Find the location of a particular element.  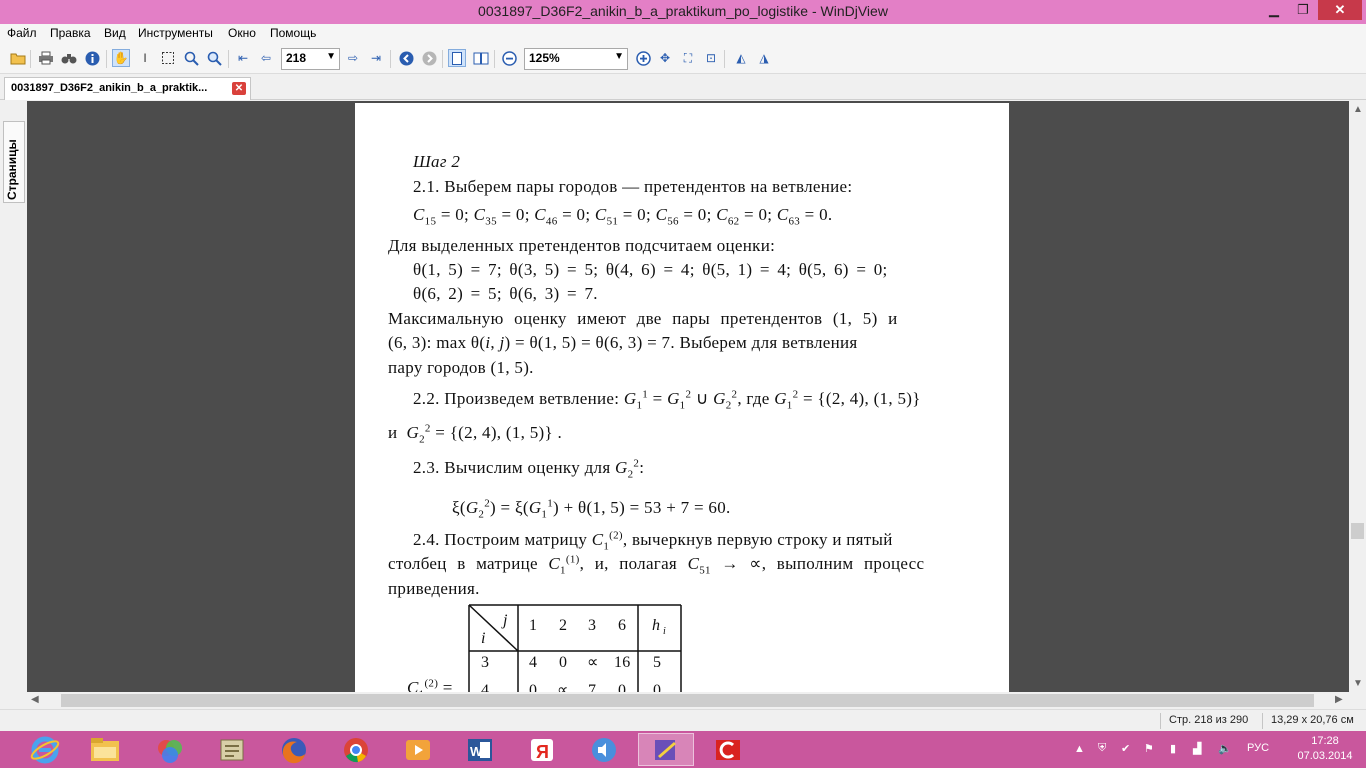

firefox-icon is located at coordinates (294, 749).